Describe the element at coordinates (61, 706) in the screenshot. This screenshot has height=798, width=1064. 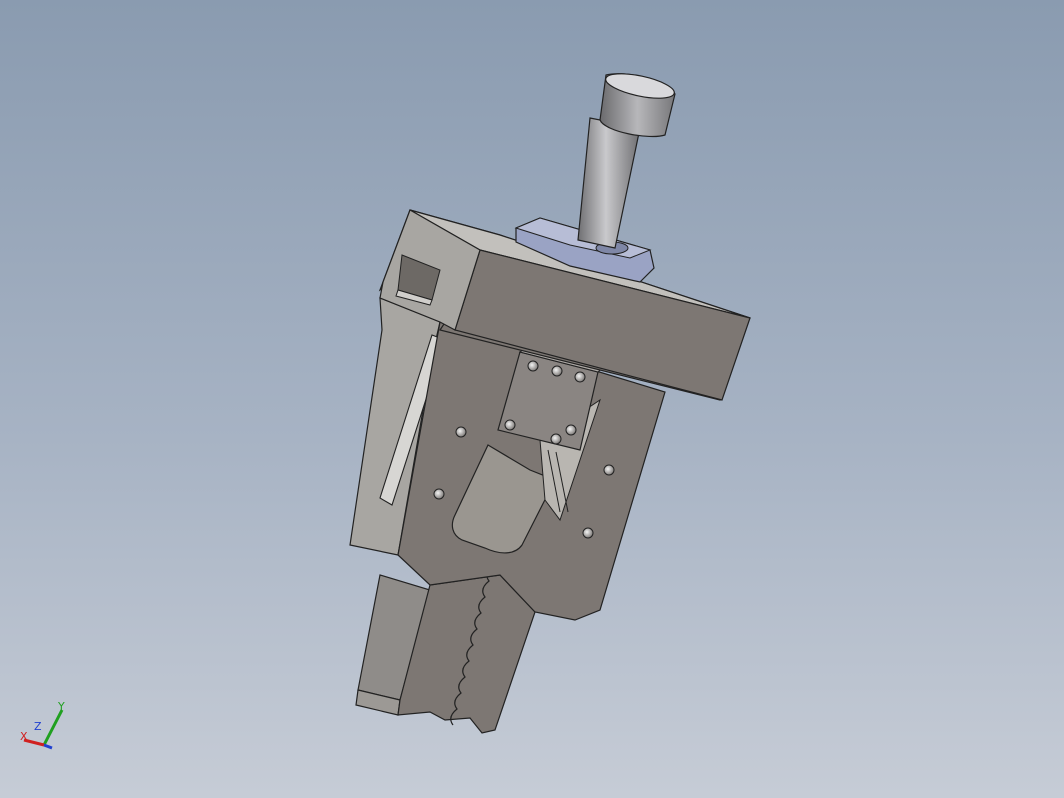
I see `y-axis-label: Y` at that location.